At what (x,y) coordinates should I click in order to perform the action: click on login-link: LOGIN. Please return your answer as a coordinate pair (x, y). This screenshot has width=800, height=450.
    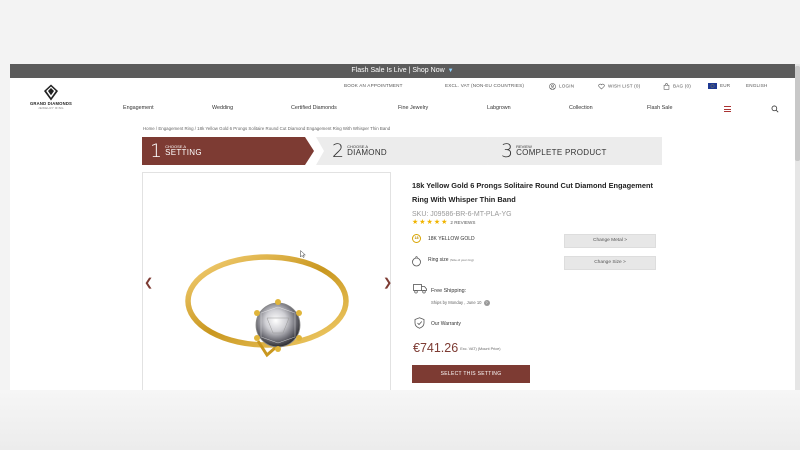
    Looking at the image, I should click on (561, 86).